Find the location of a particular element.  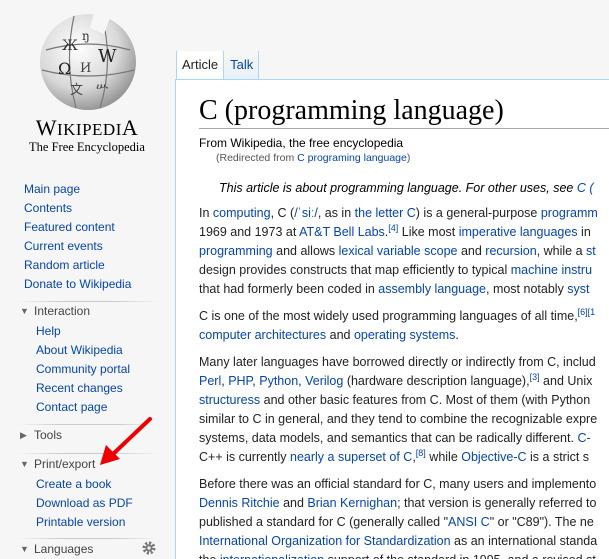

red-arrow-icon is located at coordinates (126, 441).